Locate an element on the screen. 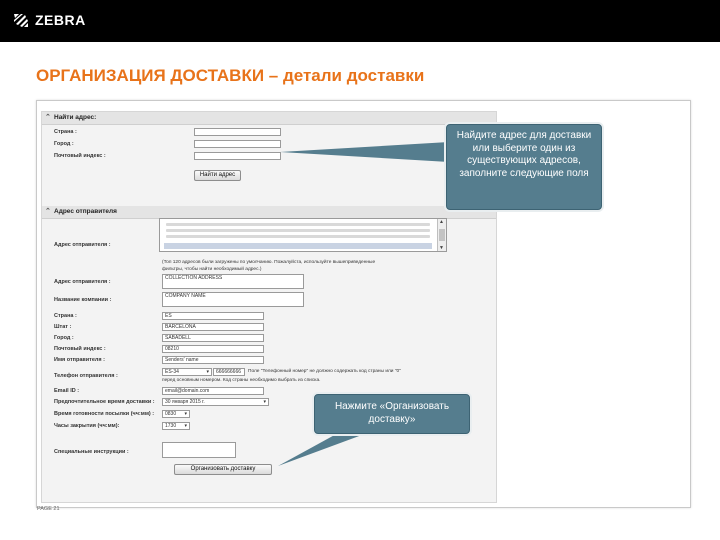  scroll-down-icon: ▼ is located at coordinates (441, 248).